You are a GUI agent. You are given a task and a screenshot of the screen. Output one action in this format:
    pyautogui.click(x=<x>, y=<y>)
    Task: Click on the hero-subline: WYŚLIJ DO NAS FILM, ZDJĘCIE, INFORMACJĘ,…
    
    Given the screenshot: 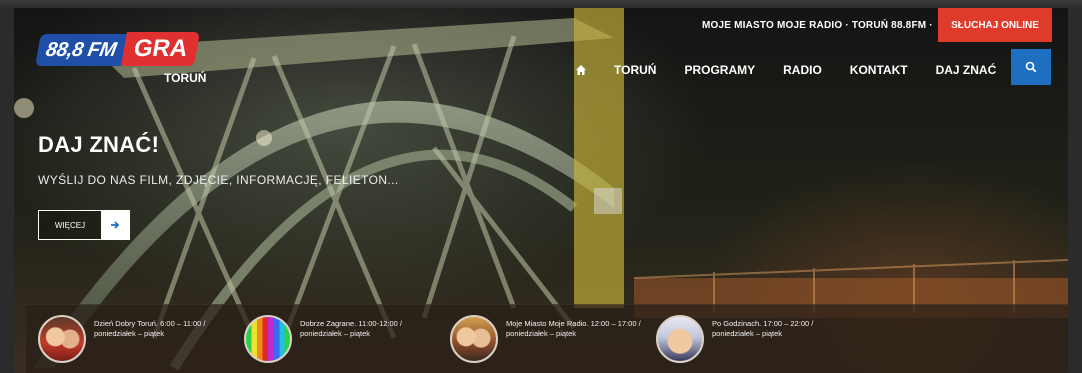 What is the action you would take?
    pyautogui.click(x=218, y=180)
    